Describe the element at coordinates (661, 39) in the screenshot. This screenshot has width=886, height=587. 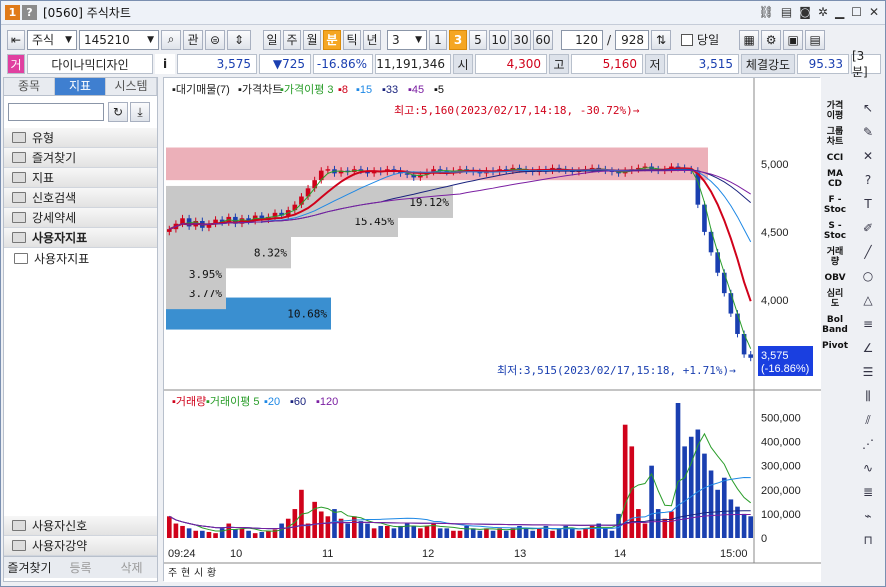
I see `apply-icon: ⇅` at that location.